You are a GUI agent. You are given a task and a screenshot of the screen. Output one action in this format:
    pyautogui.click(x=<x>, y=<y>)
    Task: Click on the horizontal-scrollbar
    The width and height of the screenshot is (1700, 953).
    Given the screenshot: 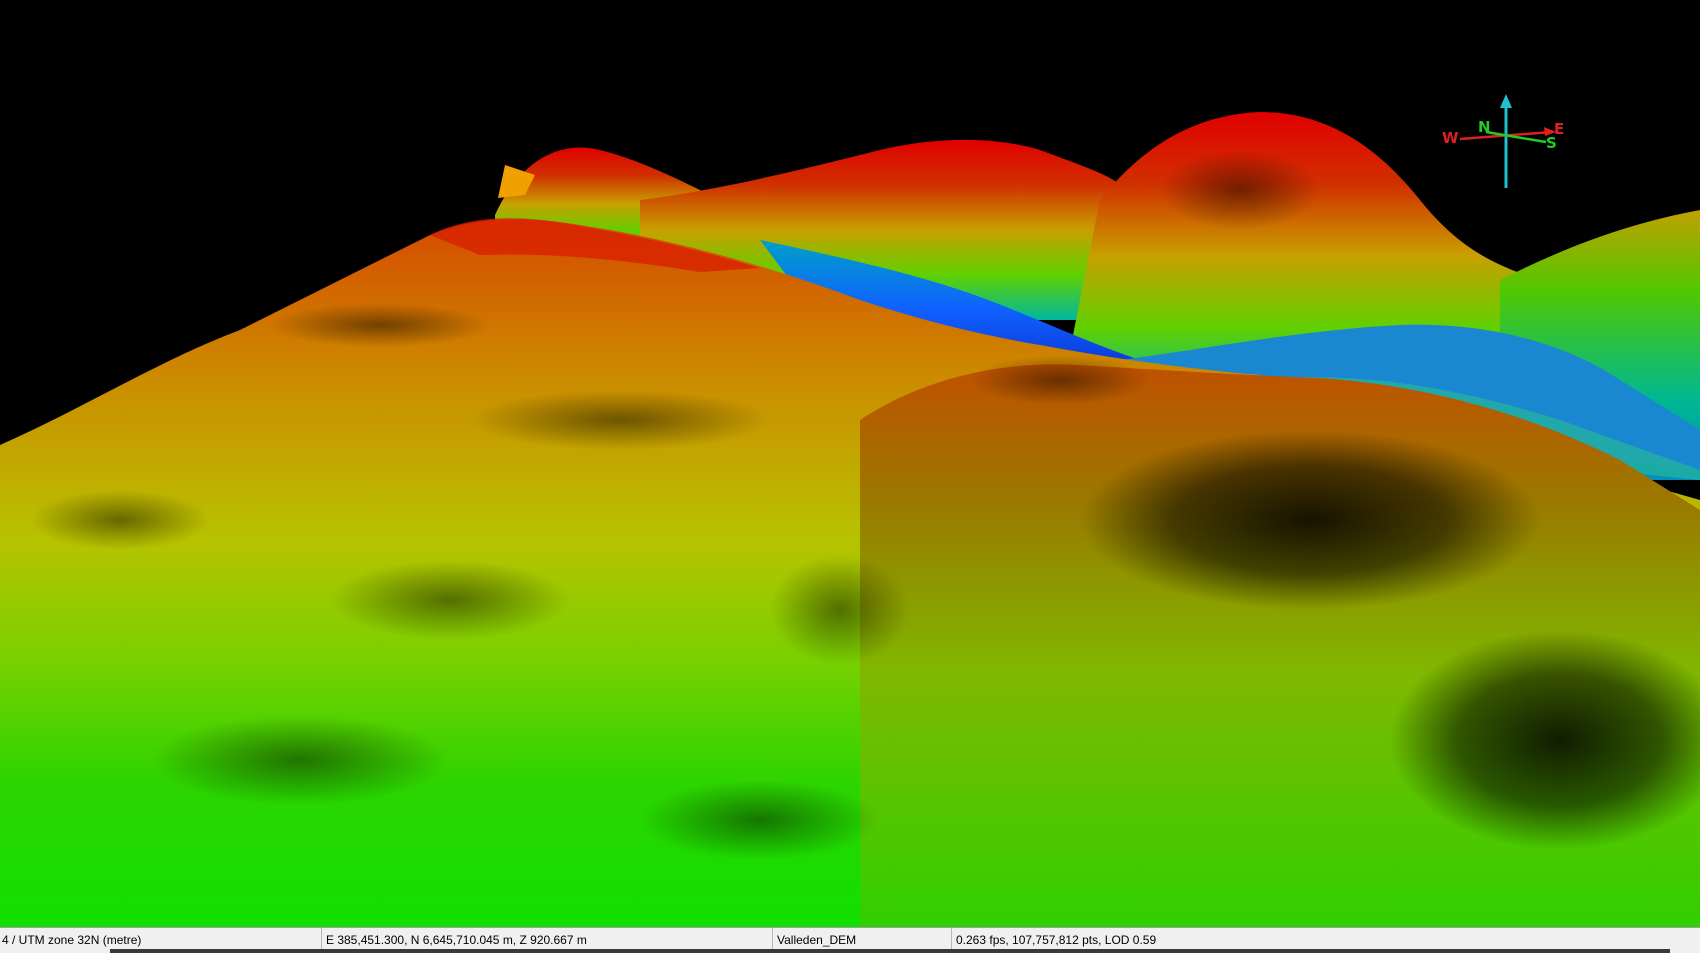 What is the action you would take?
    pyautogui.click(x=890, y=951)
    